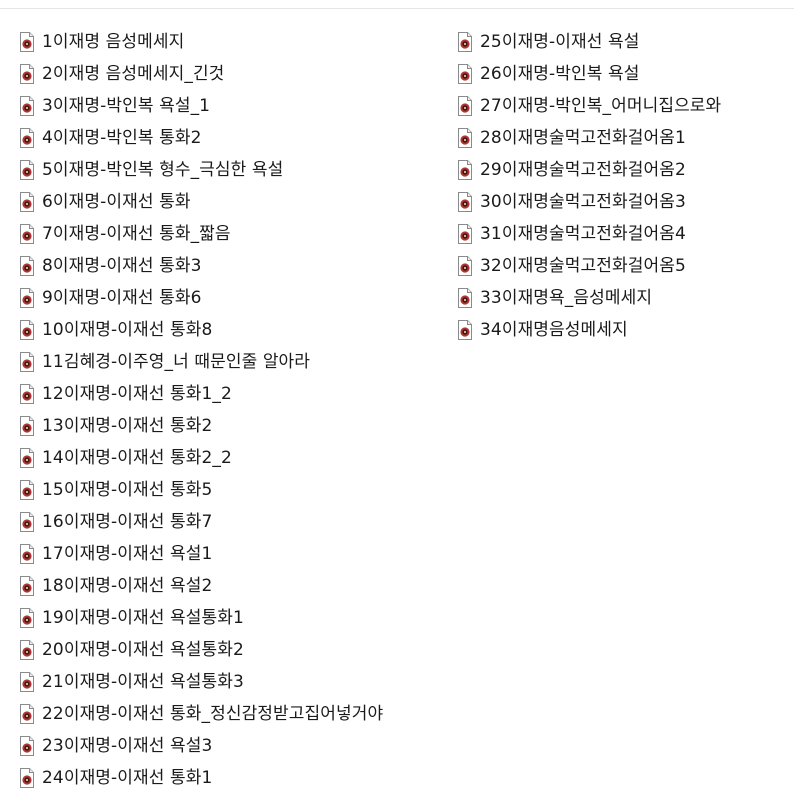  I want to click on file-name: 23이재명-이재선 욕설3, so click(127, 746).